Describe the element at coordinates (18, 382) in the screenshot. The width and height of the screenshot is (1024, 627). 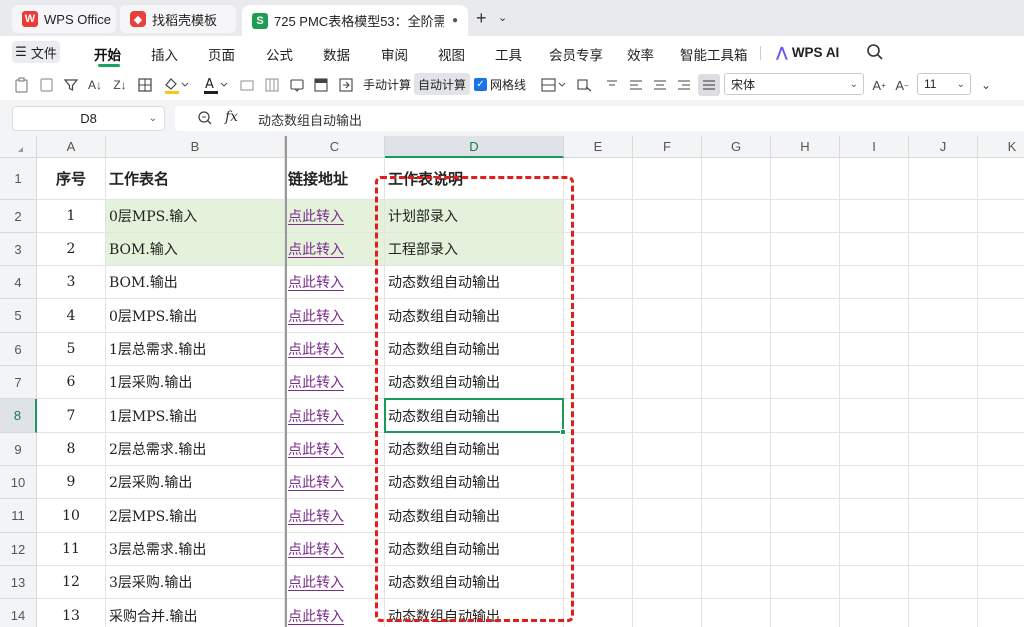
I see `row-header-7: 7` at that location.